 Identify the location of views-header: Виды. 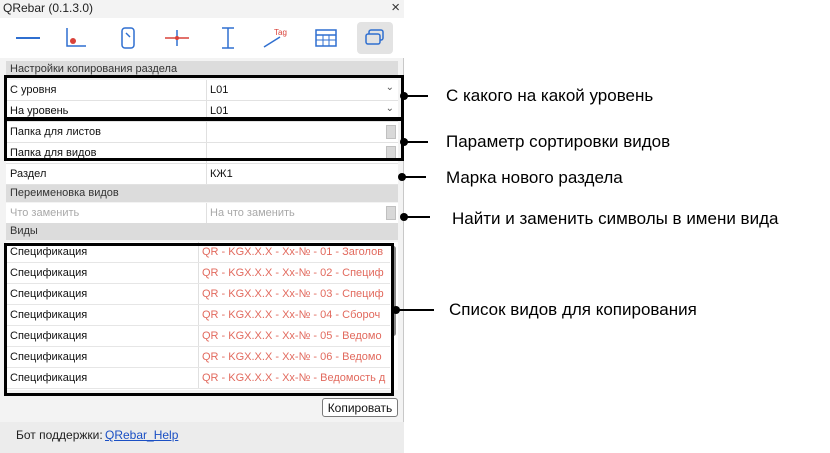
(202, 231).